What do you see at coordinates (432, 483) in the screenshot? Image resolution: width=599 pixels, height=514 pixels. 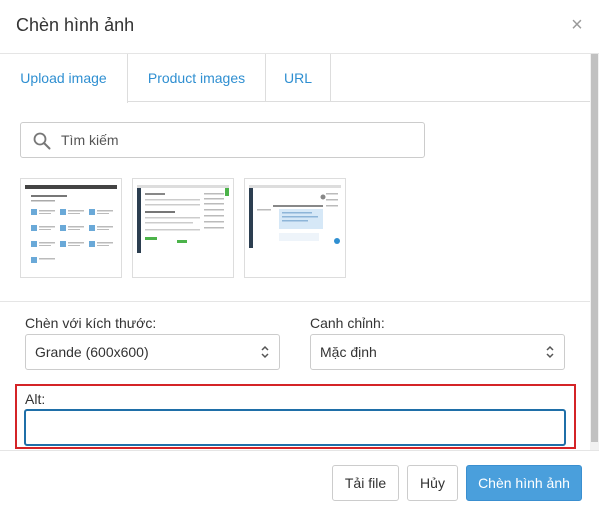 I see `cancel-button: Hủy` at bounding box center [432, 483].